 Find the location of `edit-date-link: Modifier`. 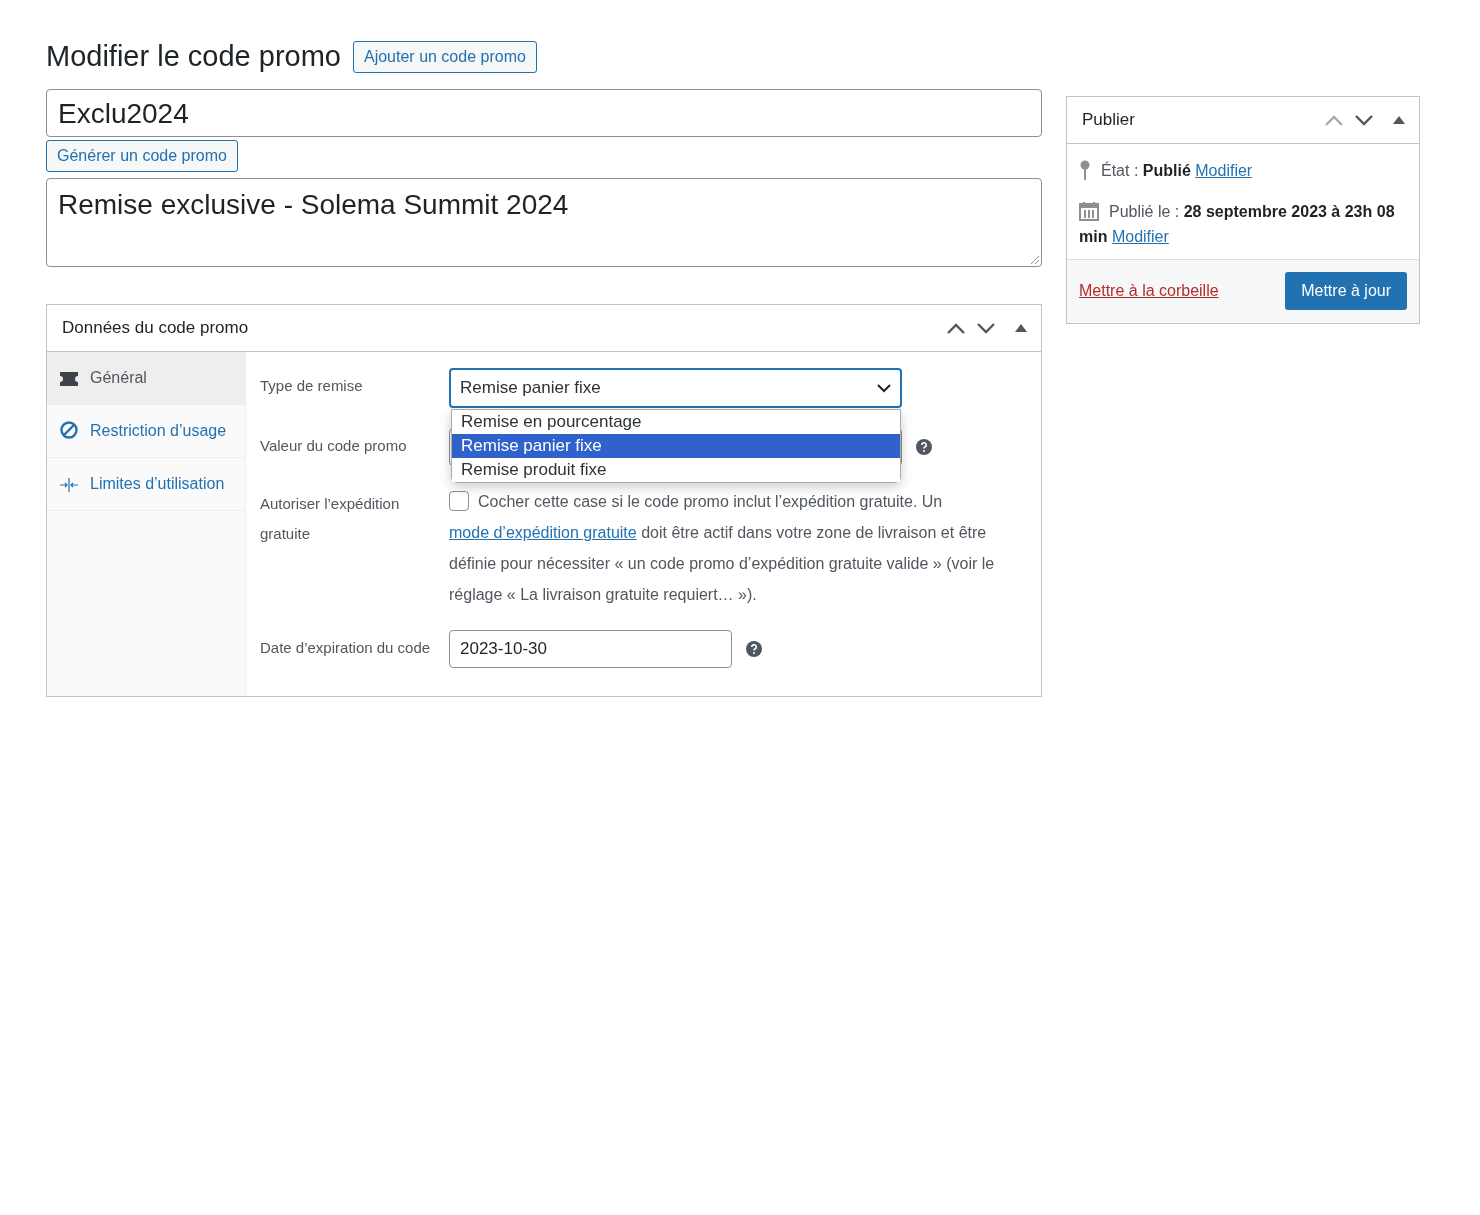

edit-date-link: Modifier is located at coordinates (1140, 236).